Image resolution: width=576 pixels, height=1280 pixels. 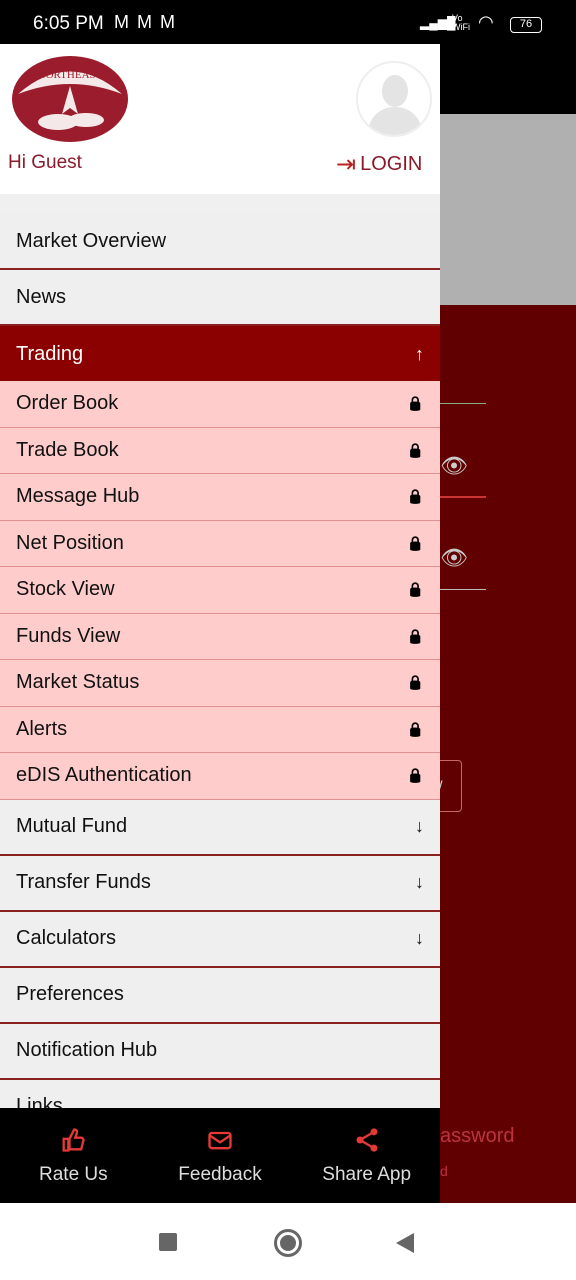 I want to click on submenu-item-message-hub: Message Hub 🔒, so click(x=220, y=497).